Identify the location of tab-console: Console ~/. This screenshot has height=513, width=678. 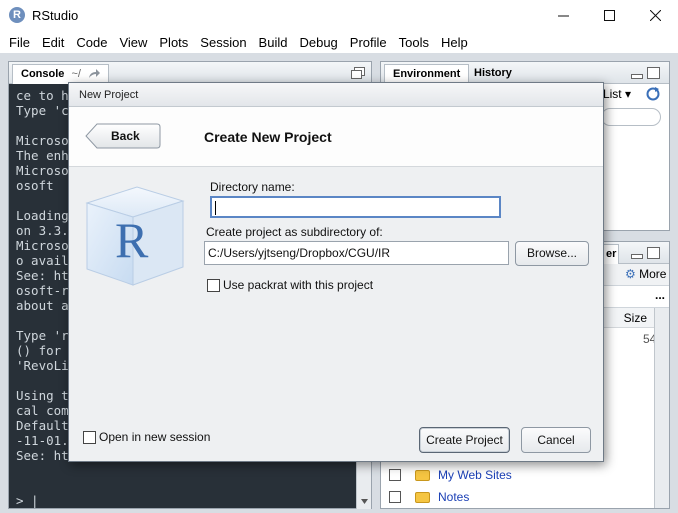
(61, 74).